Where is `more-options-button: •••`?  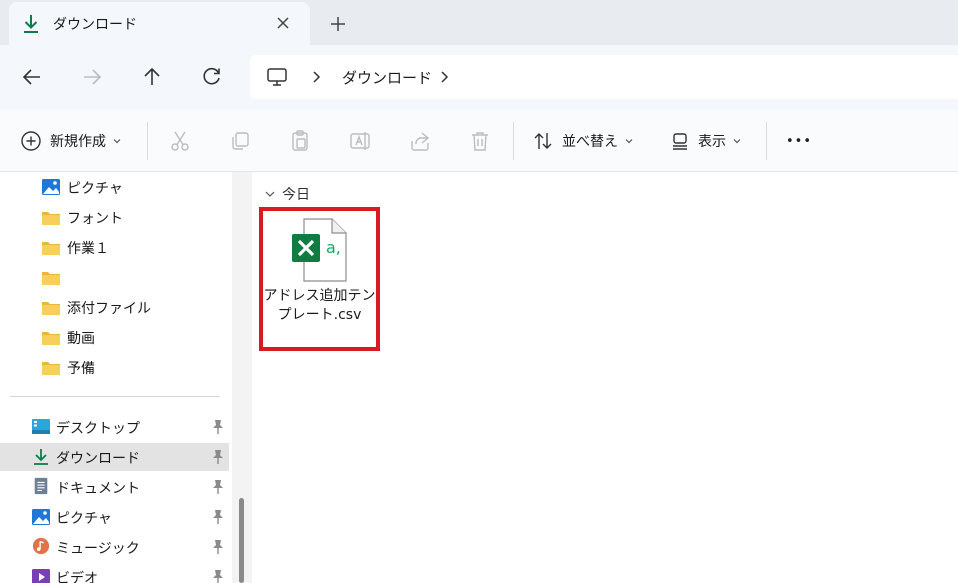 more-options-button: ••• is located at coordinates (799, 141).